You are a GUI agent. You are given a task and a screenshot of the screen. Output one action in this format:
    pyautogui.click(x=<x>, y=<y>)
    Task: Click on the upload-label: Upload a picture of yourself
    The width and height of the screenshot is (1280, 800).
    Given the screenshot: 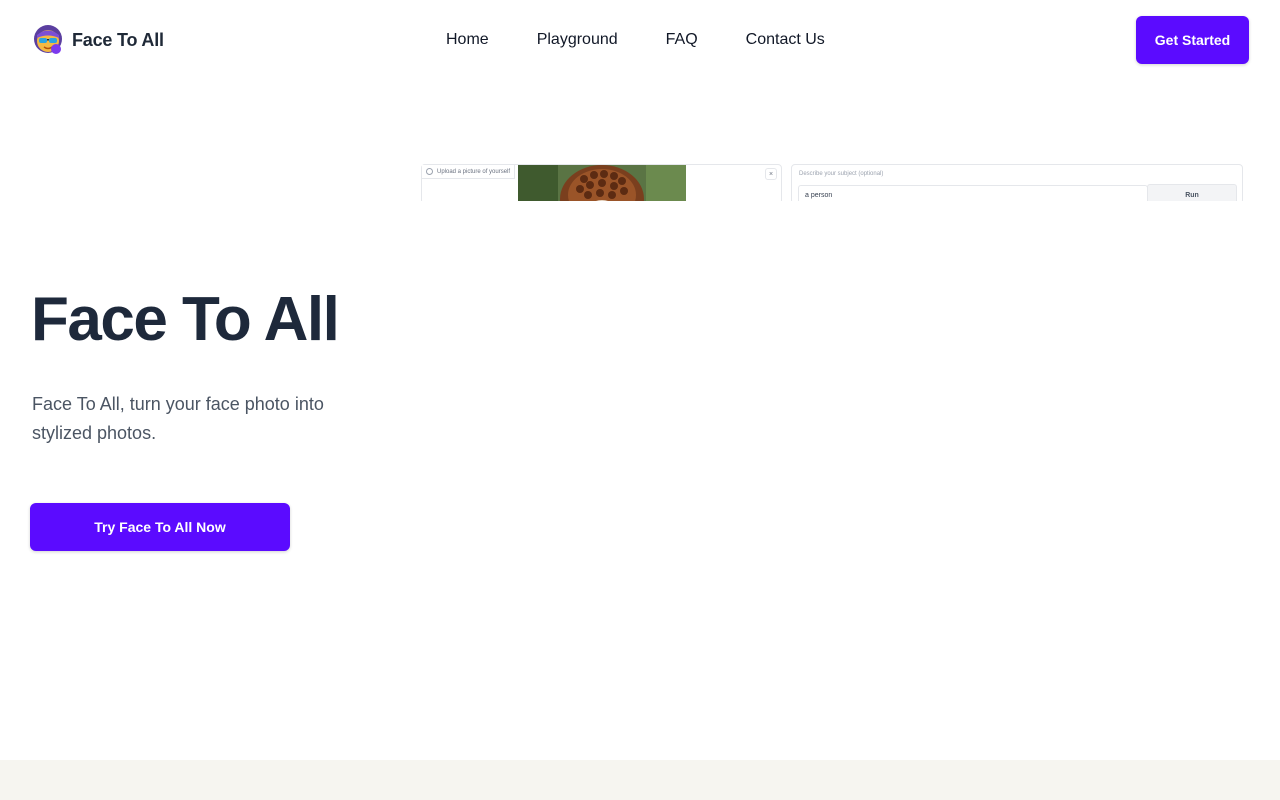 What is the action you would take?
    pyautogui.click(x=469, y=172)
    